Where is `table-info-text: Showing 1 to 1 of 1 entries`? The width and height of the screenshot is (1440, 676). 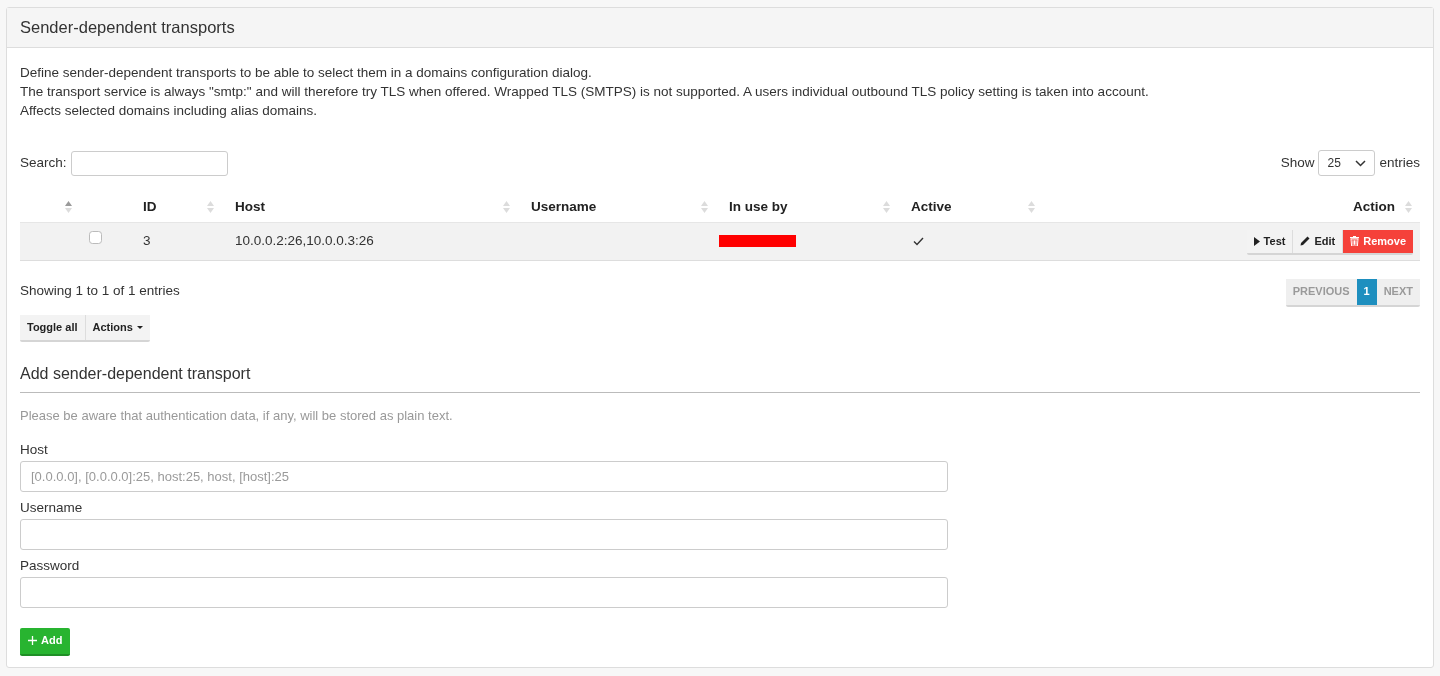 table-info-text: Showing 1 to 1 of 1 entries is located at coordinates (100, 291).